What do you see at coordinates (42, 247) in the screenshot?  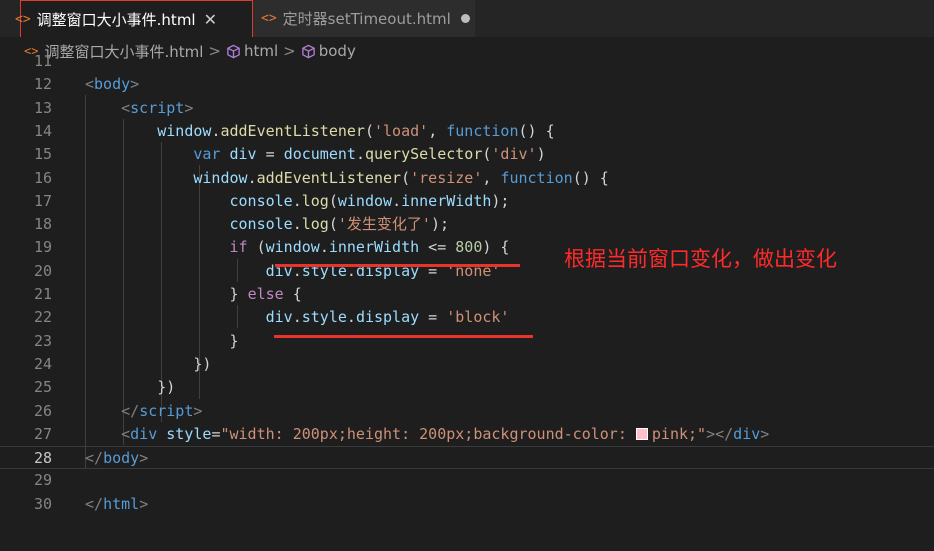 I see `line-number: 19` at bounding box center [42, 247].